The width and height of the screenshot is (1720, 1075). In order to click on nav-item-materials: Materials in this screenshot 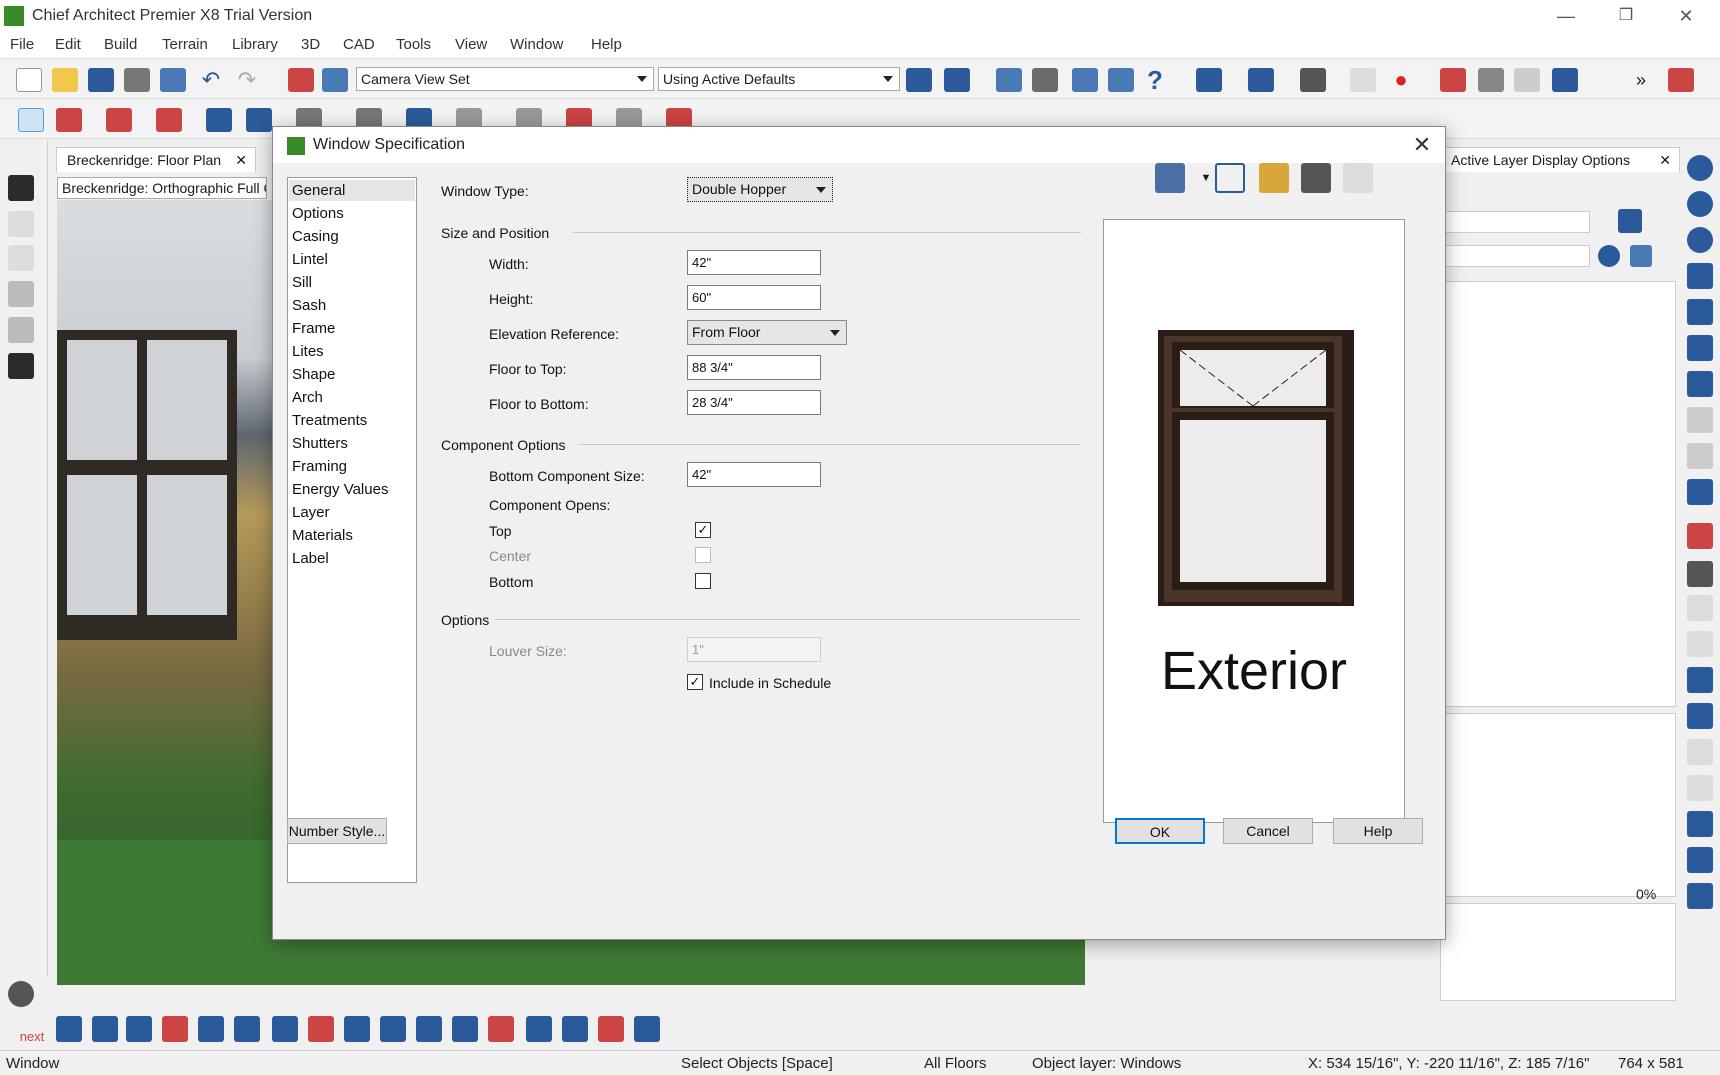, I will do `click(322, 535)`.